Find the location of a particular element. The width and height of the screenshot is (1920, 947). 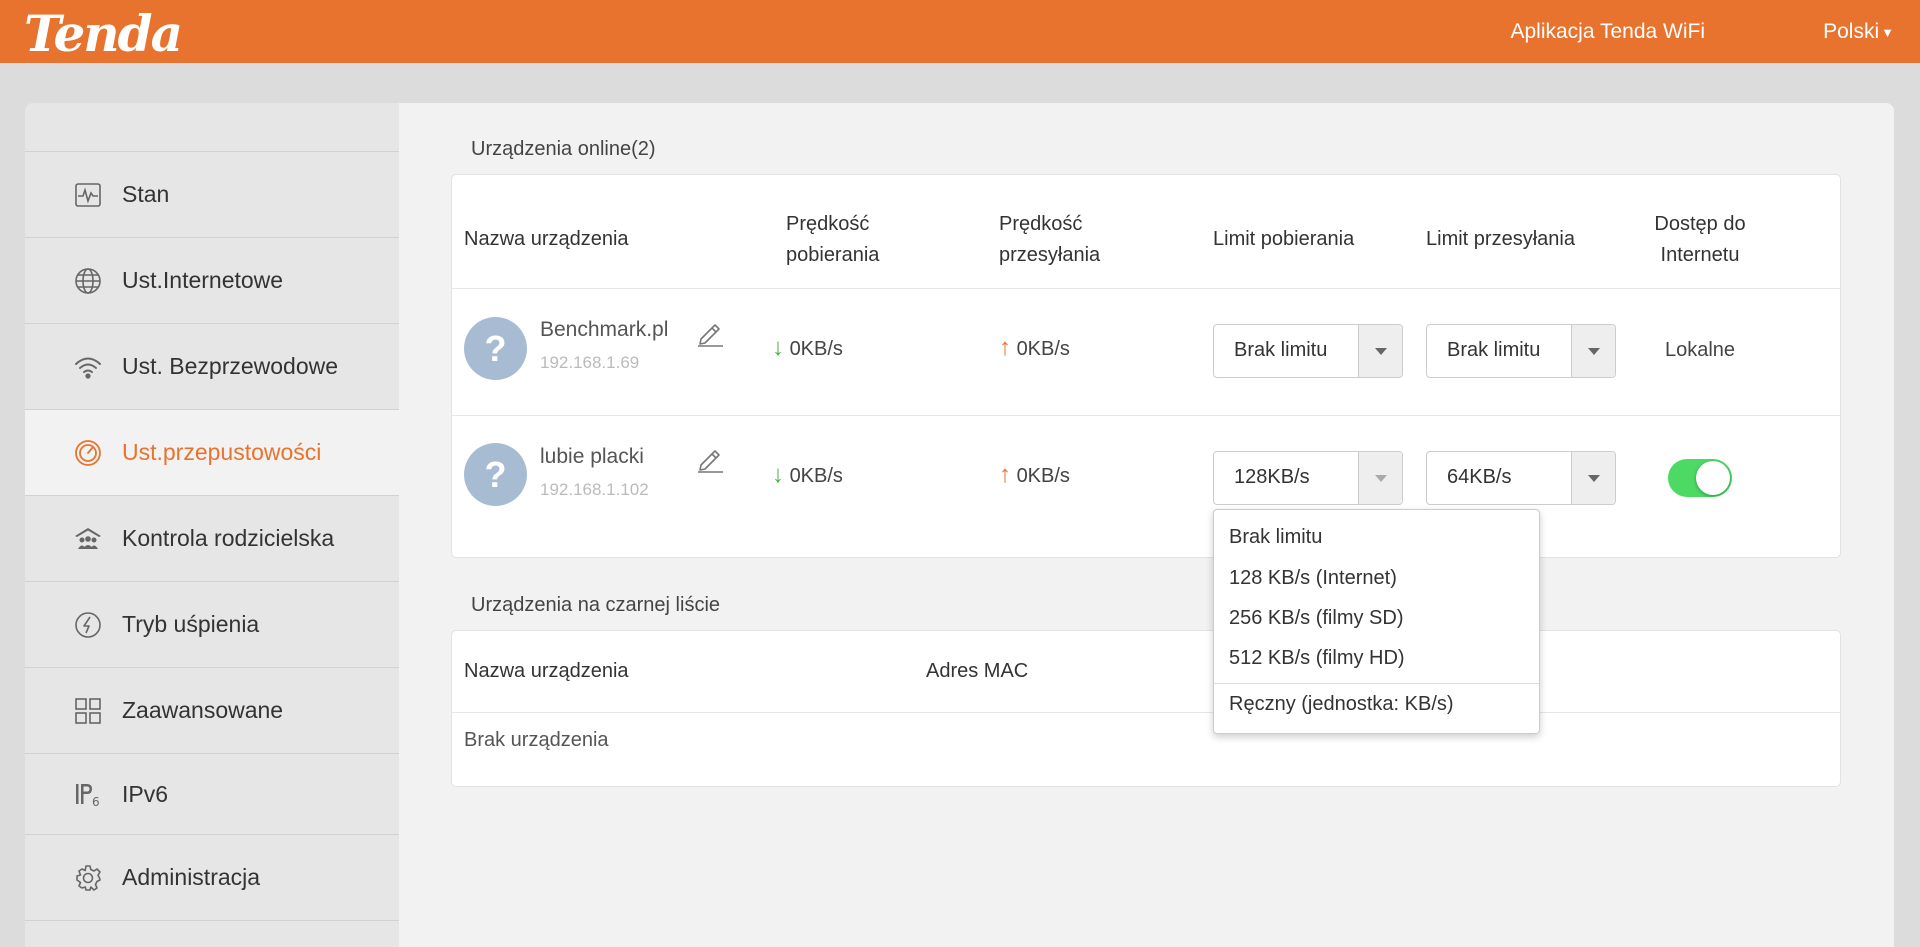

dropdown-option: 512 KB/s (filmy HD) is located at coordinates (1317, 658).